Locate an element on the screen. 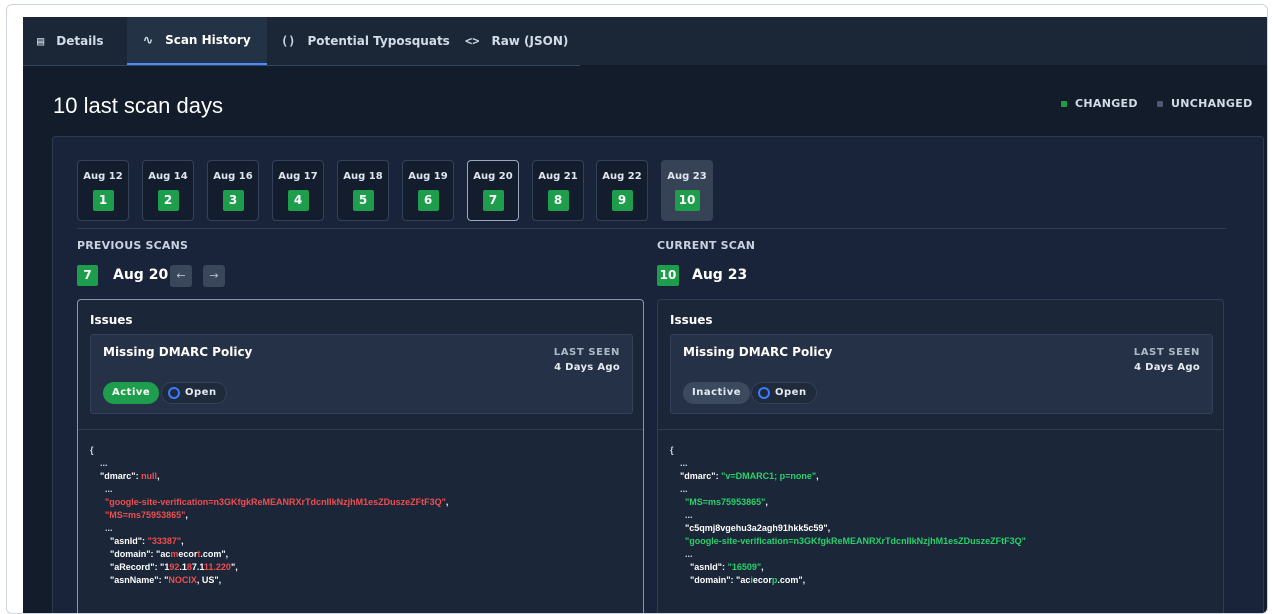 The height and width of the screenshot is (614, 1272). scan-day-6: Aug 19 6 is located at coordinates (428, 190).